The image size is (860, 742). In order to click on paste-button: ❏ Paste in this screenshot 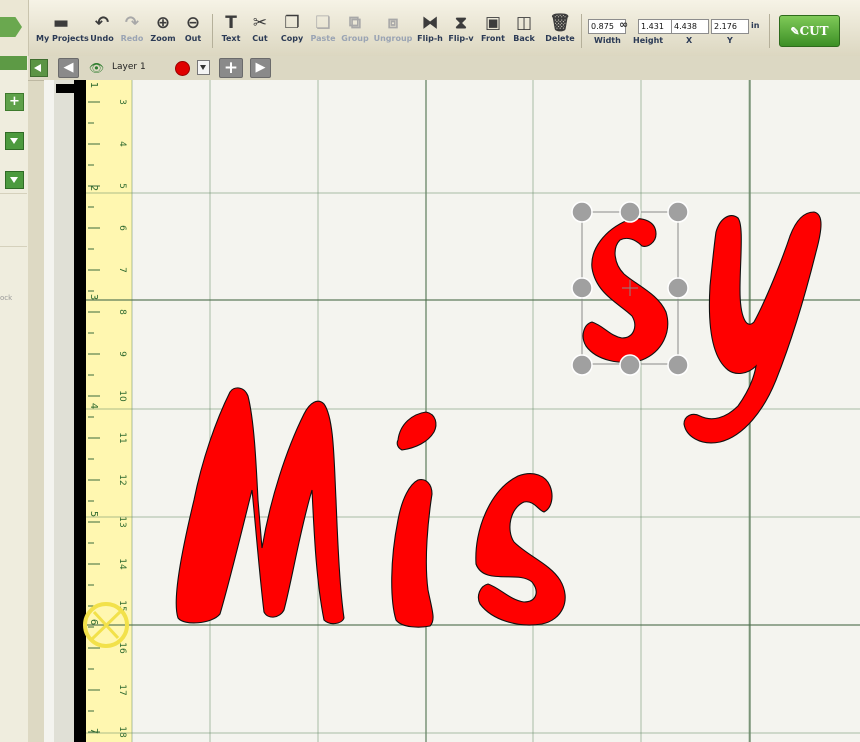, I will do `click(323, 31)`.